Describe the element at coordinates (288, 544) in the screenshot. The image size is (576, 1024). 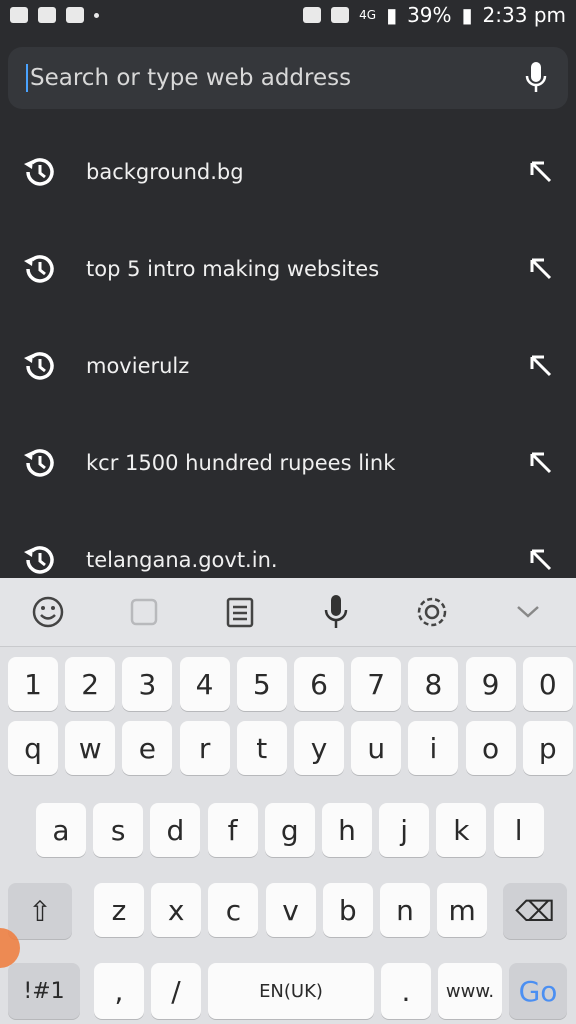
I see `list-item: telangana.govt.in.` at that location.